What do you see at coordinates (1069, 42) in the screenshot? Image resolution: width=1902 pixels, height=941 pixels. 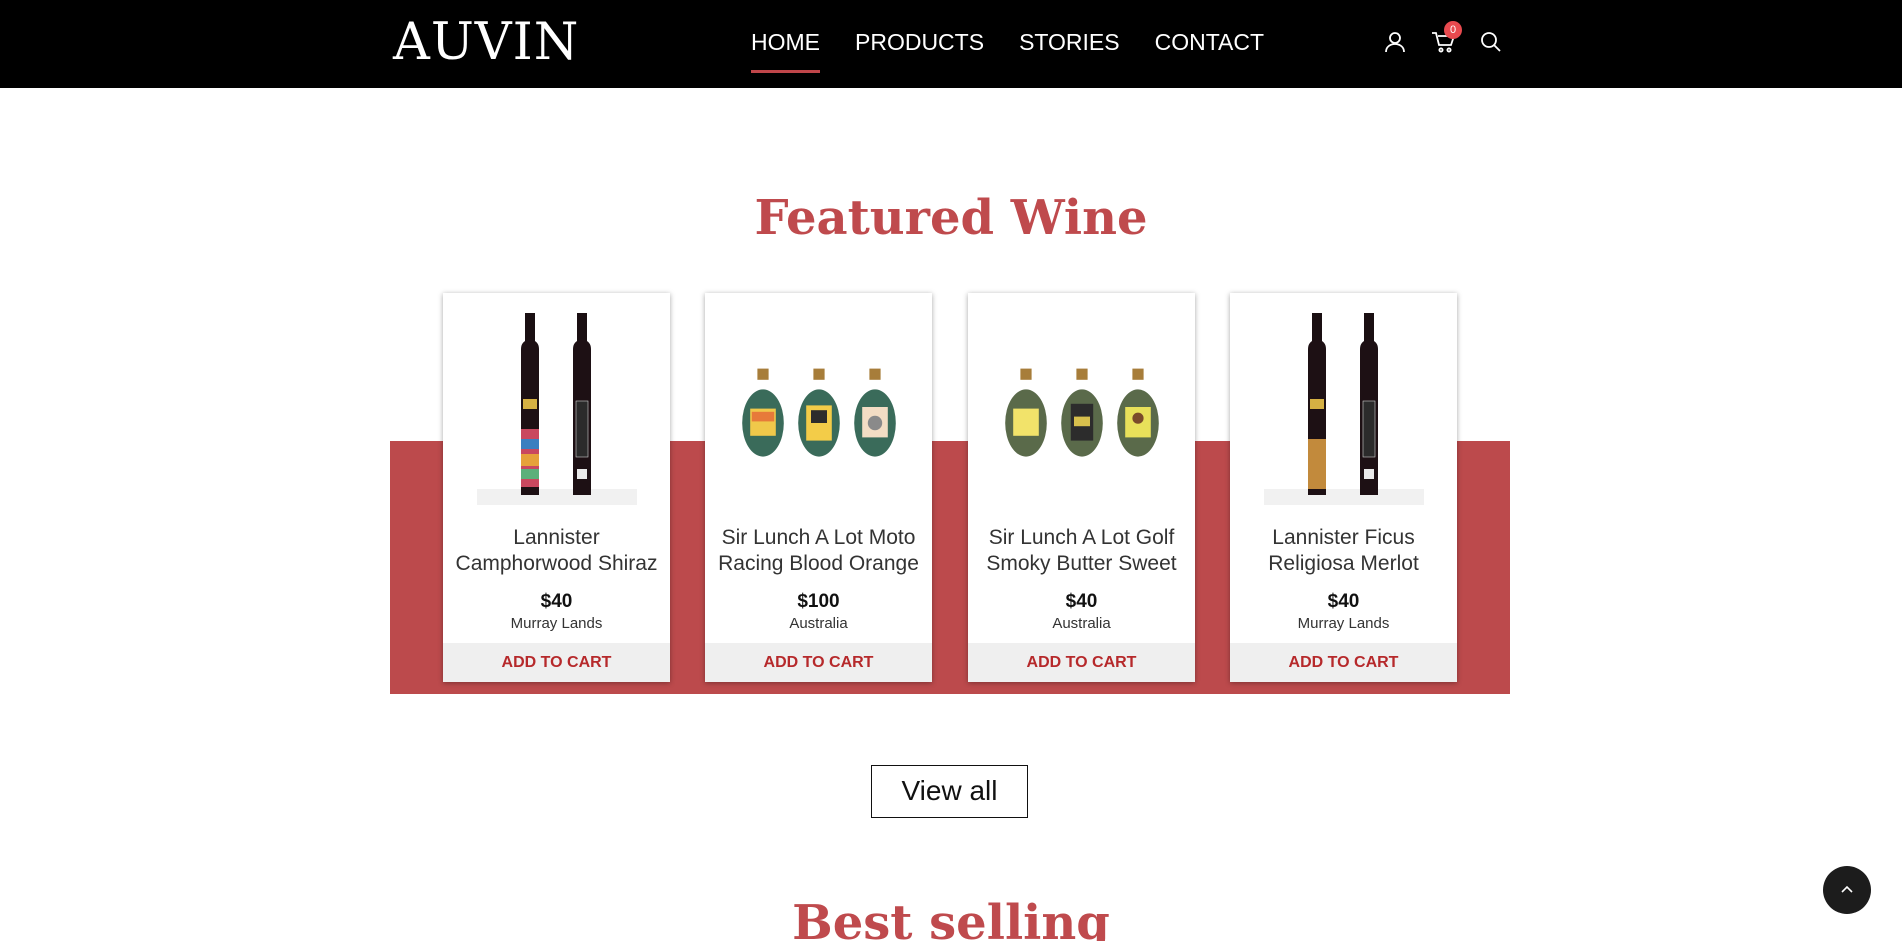 I see `nav-stories: STORIES` at bounding box center [1069, 42].